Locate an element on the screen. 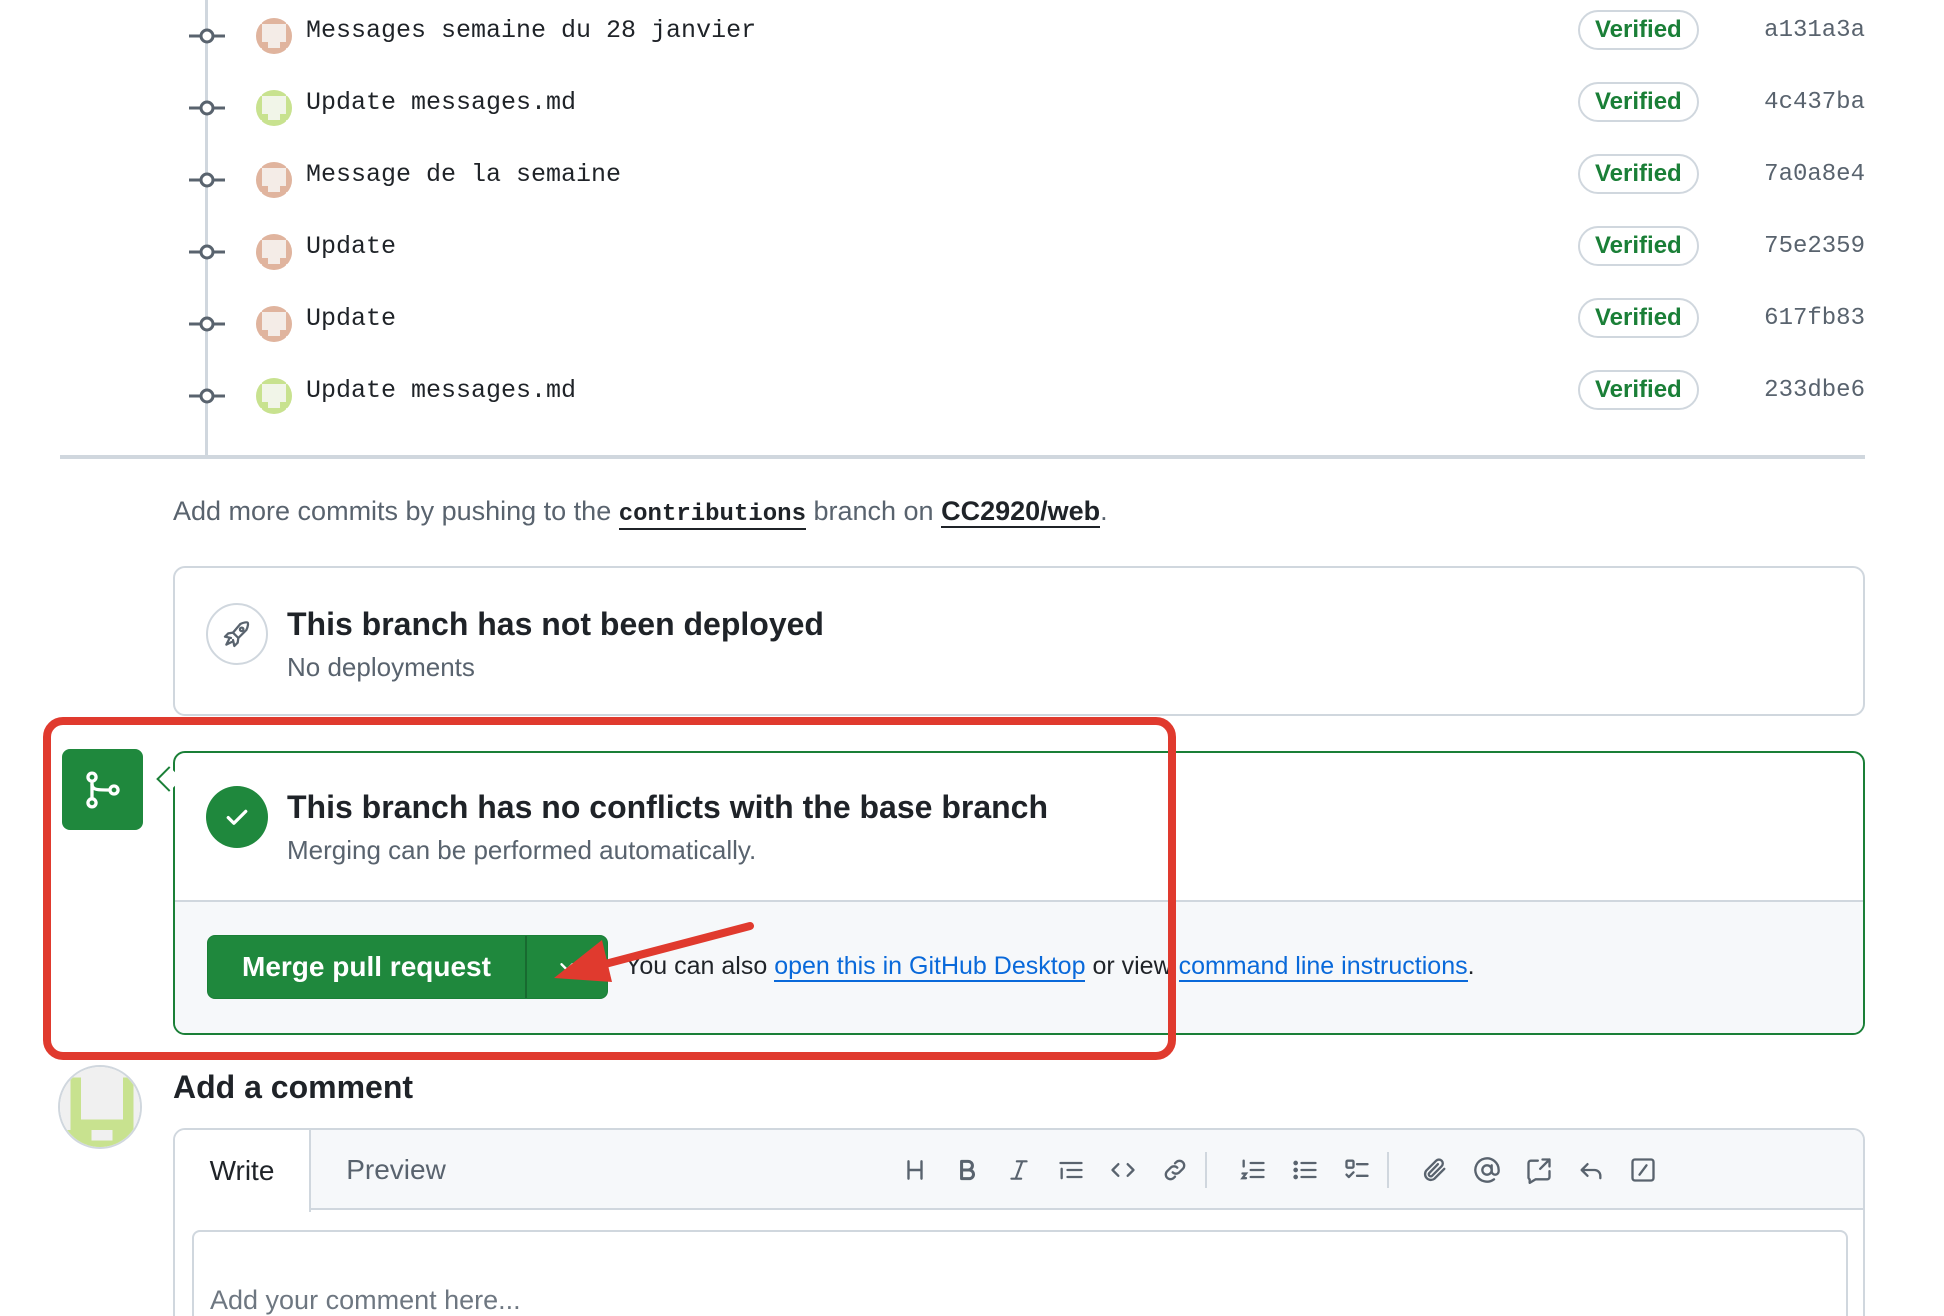 The width and height of the screenshot is (1944, 1316). check-icon is located at coordinates (237, 817).